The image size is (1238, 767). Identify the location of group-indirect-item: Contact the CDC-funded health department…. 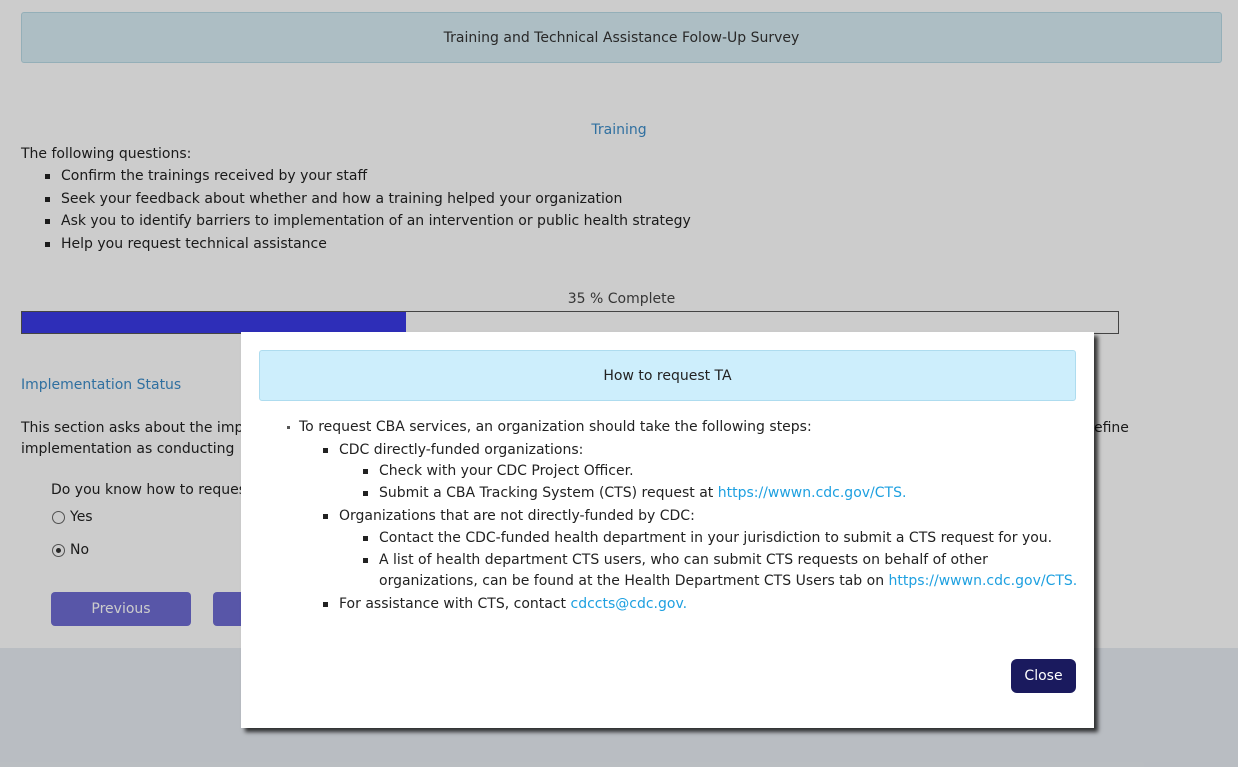
(725, 539).